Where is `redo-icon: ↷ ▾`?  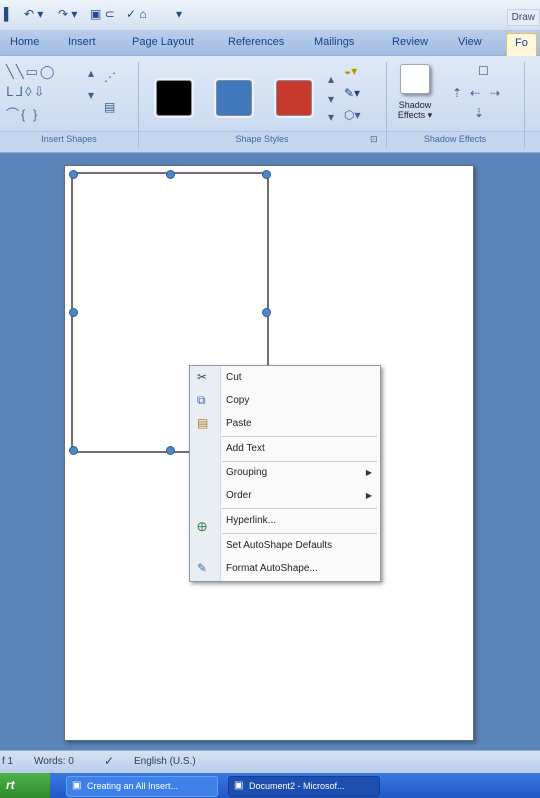
redo-icon: ↷ ▾ is located at coordinates (67, 14).